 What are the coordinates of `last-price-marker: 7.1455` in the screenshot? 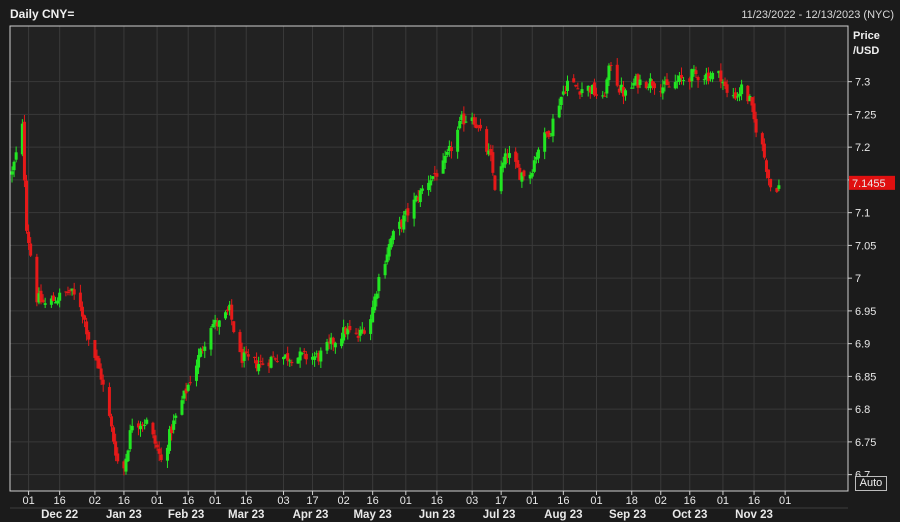 It's located at (872, 182).